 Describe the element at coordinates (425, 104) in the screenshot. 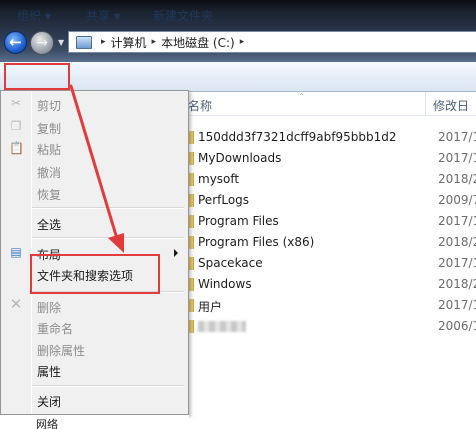

I see `column-divider` at that location.